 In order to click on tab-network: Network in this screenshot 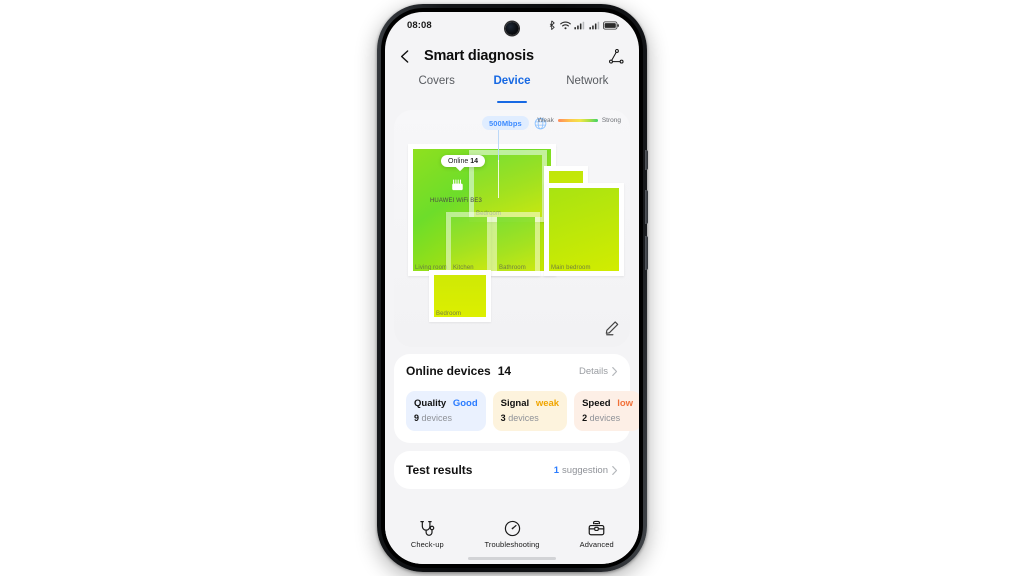, I will do `click(587, 89)`.